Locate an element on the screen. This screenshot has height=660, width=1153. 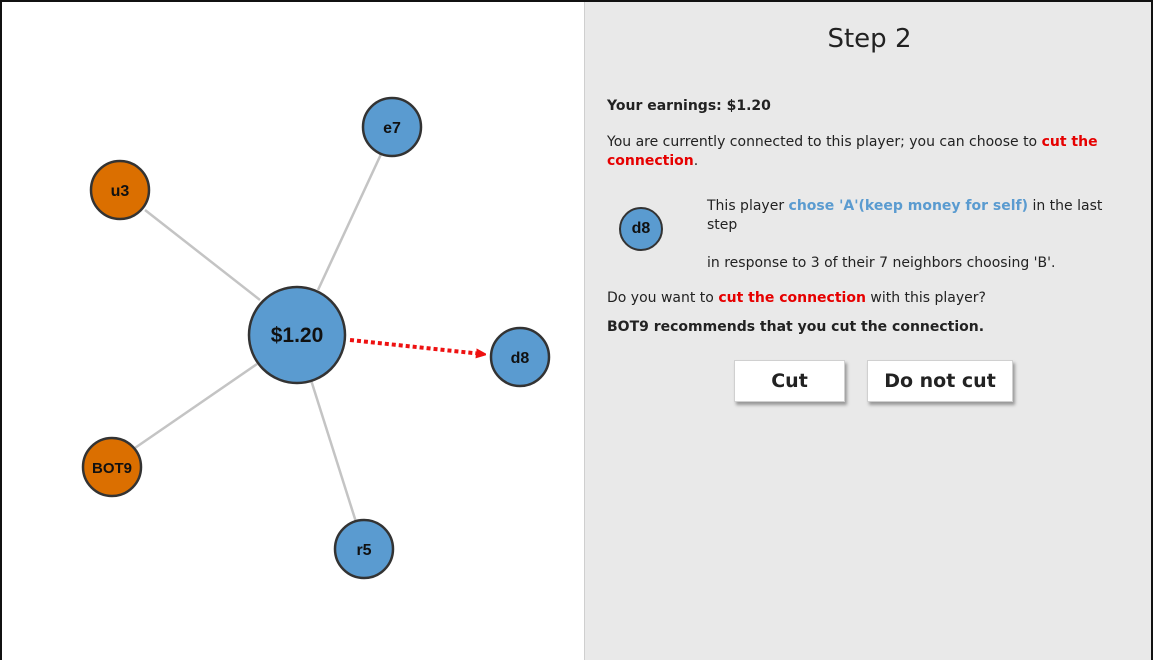
earnings-text: Your earnings: $1.20 is located at coordinates (689, 106).